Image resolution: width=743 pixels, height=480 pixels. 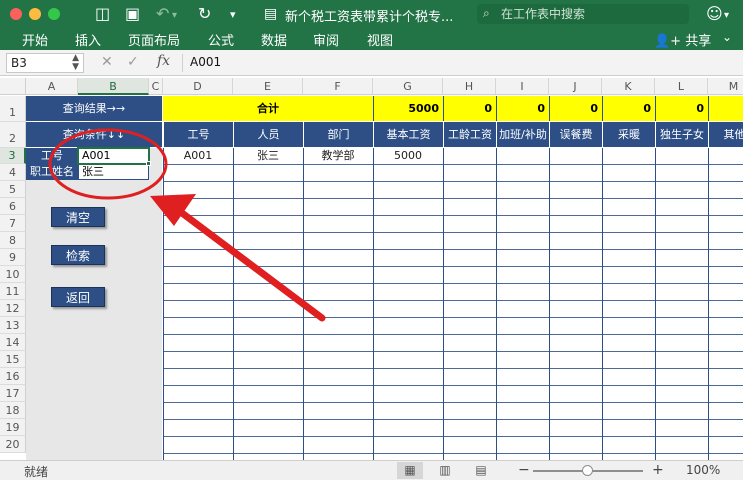 What do you see at coordinates (13, 393) in the screenshot?
I see `row-header-17: 17` at bounding box center [13, 393].